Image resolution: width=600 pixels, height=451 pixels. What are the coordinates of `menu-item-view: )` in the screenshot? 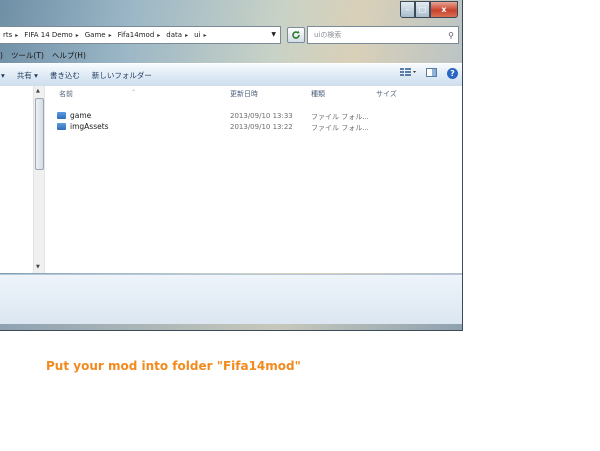 It's located at (1, 55).